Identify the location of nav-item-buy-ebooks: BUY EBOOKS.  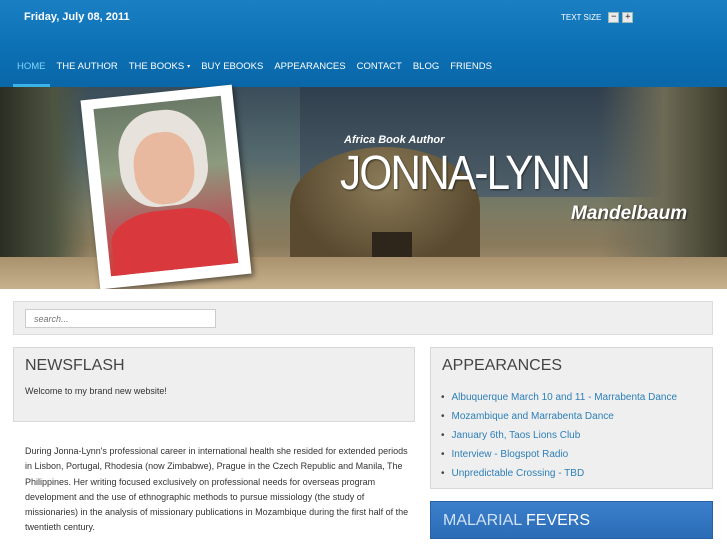
(232, 71).